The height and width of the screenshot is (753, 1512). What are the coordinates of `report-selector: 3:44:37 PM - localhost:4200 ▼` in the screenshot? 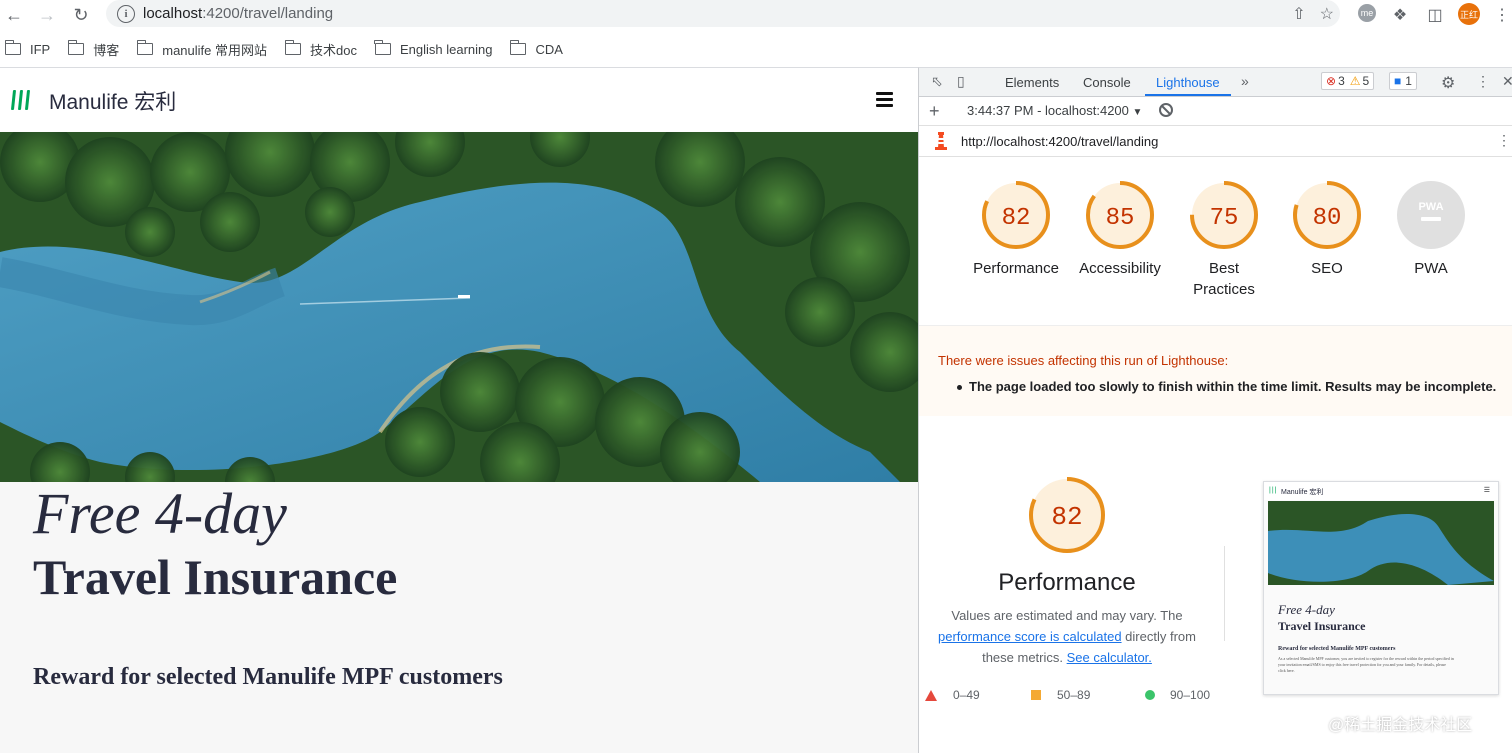 It's located at (1054, 110).